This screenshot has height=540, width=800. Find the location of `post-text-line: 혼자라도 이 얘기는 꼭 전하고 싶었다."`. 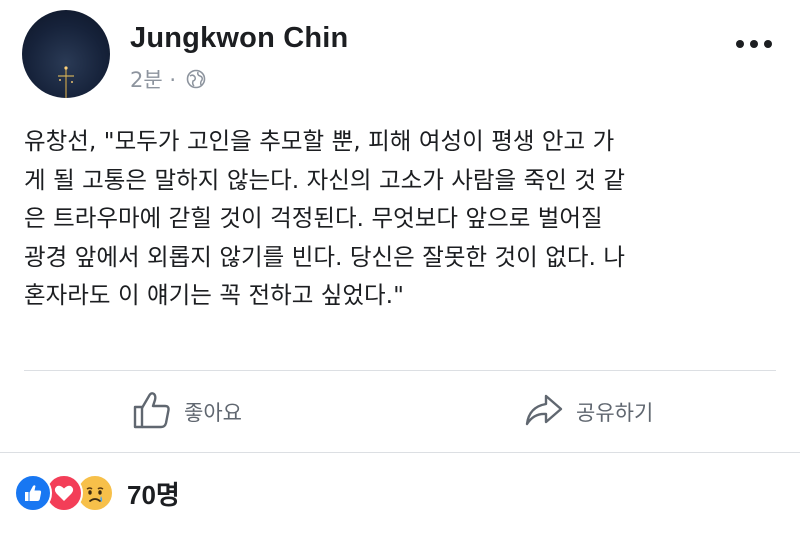

post-text-line: 혼자라도 이 얘기는 꼭 전하고 싶었다." is located at coordinates (214, 295).